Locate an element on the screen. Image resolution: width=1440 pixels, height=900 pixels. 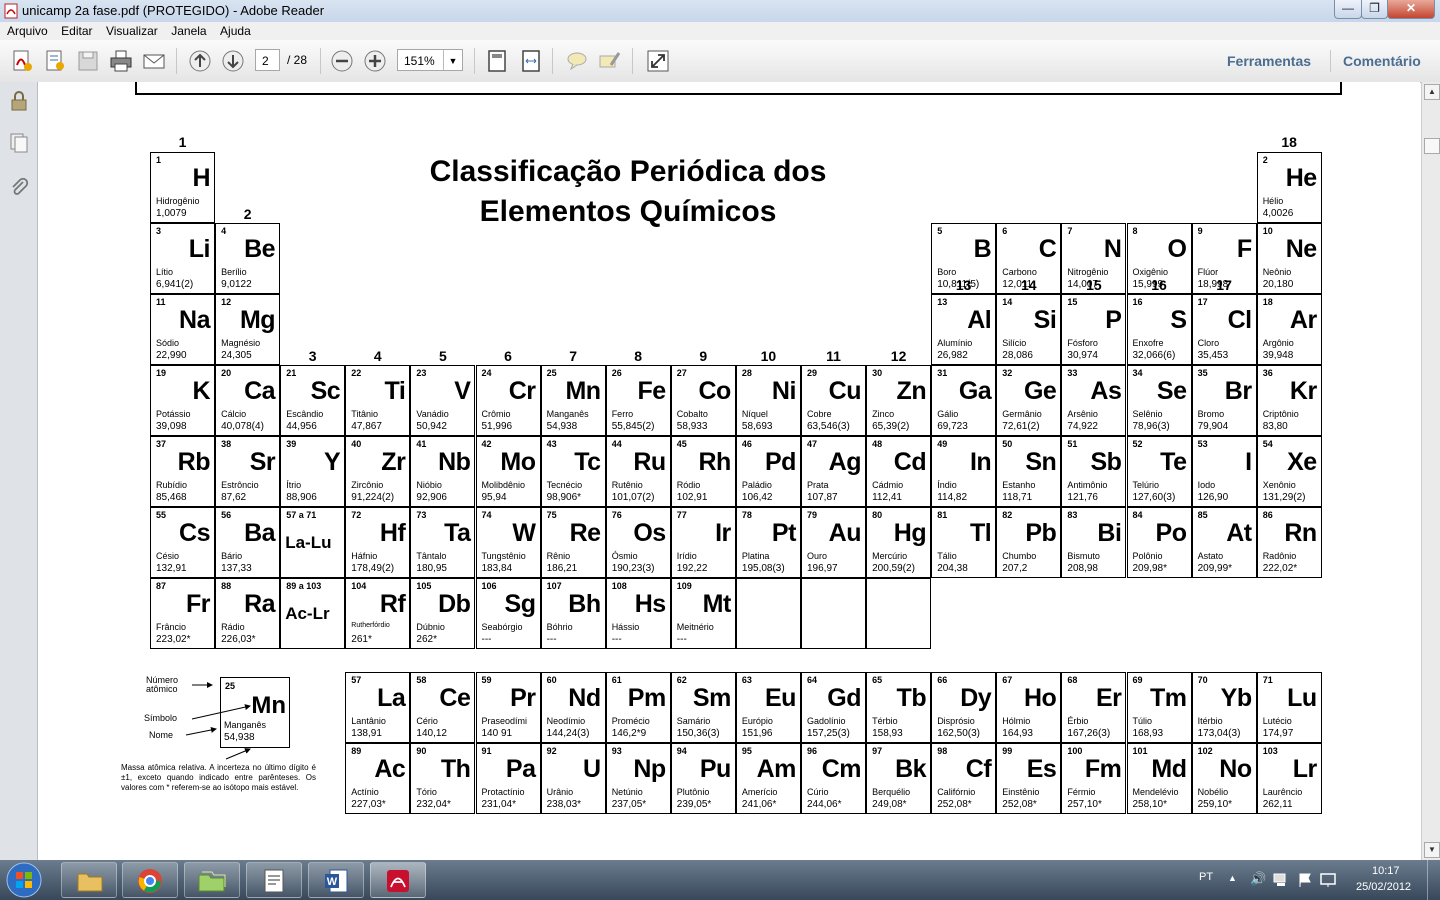
atomic-mass: 98,906* is located at coordinates (564, 497).